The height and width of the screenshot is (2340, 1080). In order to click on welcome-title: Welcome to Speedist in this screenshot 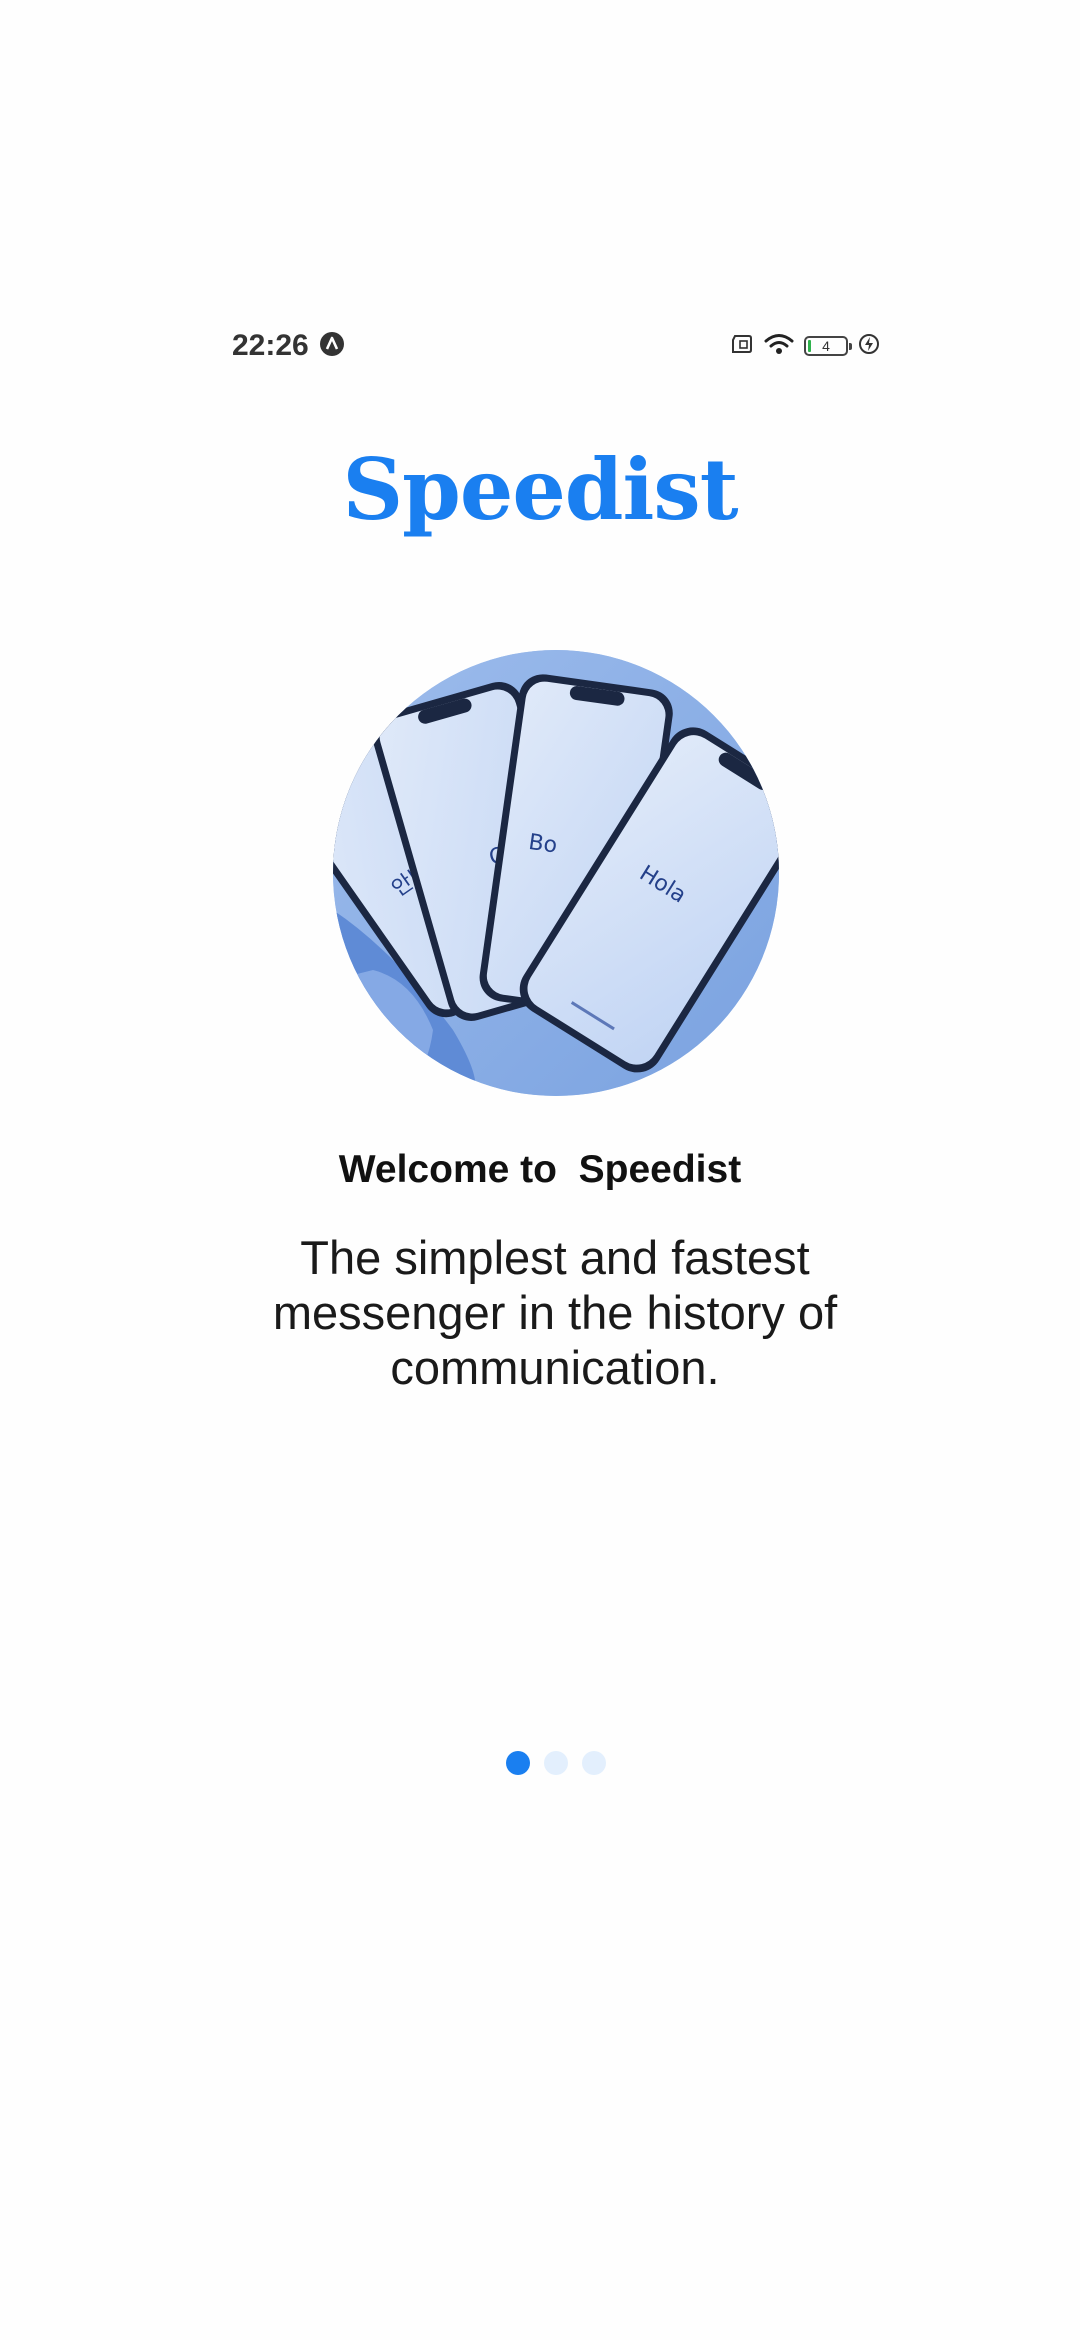, I will do `click(540, 1169)`.